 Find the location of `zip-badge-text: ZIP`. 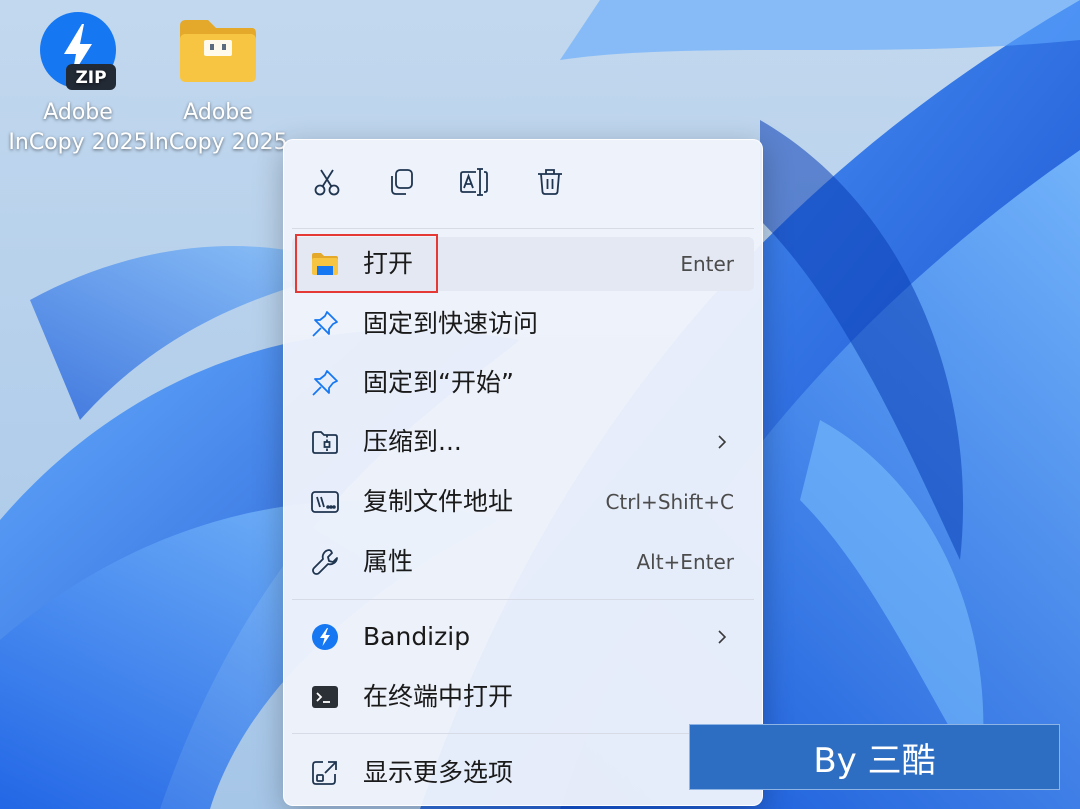

zip-badge-text: ZIP is located at coordinates (90, 78).